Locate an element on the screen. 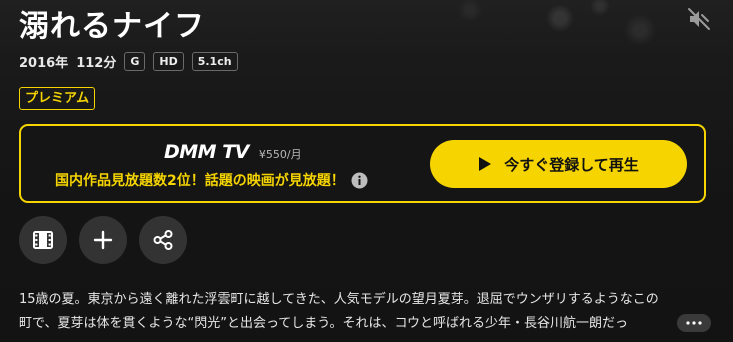 The image size is (733, 342). speaker-muted-icon is located at coordinates (699, 19).